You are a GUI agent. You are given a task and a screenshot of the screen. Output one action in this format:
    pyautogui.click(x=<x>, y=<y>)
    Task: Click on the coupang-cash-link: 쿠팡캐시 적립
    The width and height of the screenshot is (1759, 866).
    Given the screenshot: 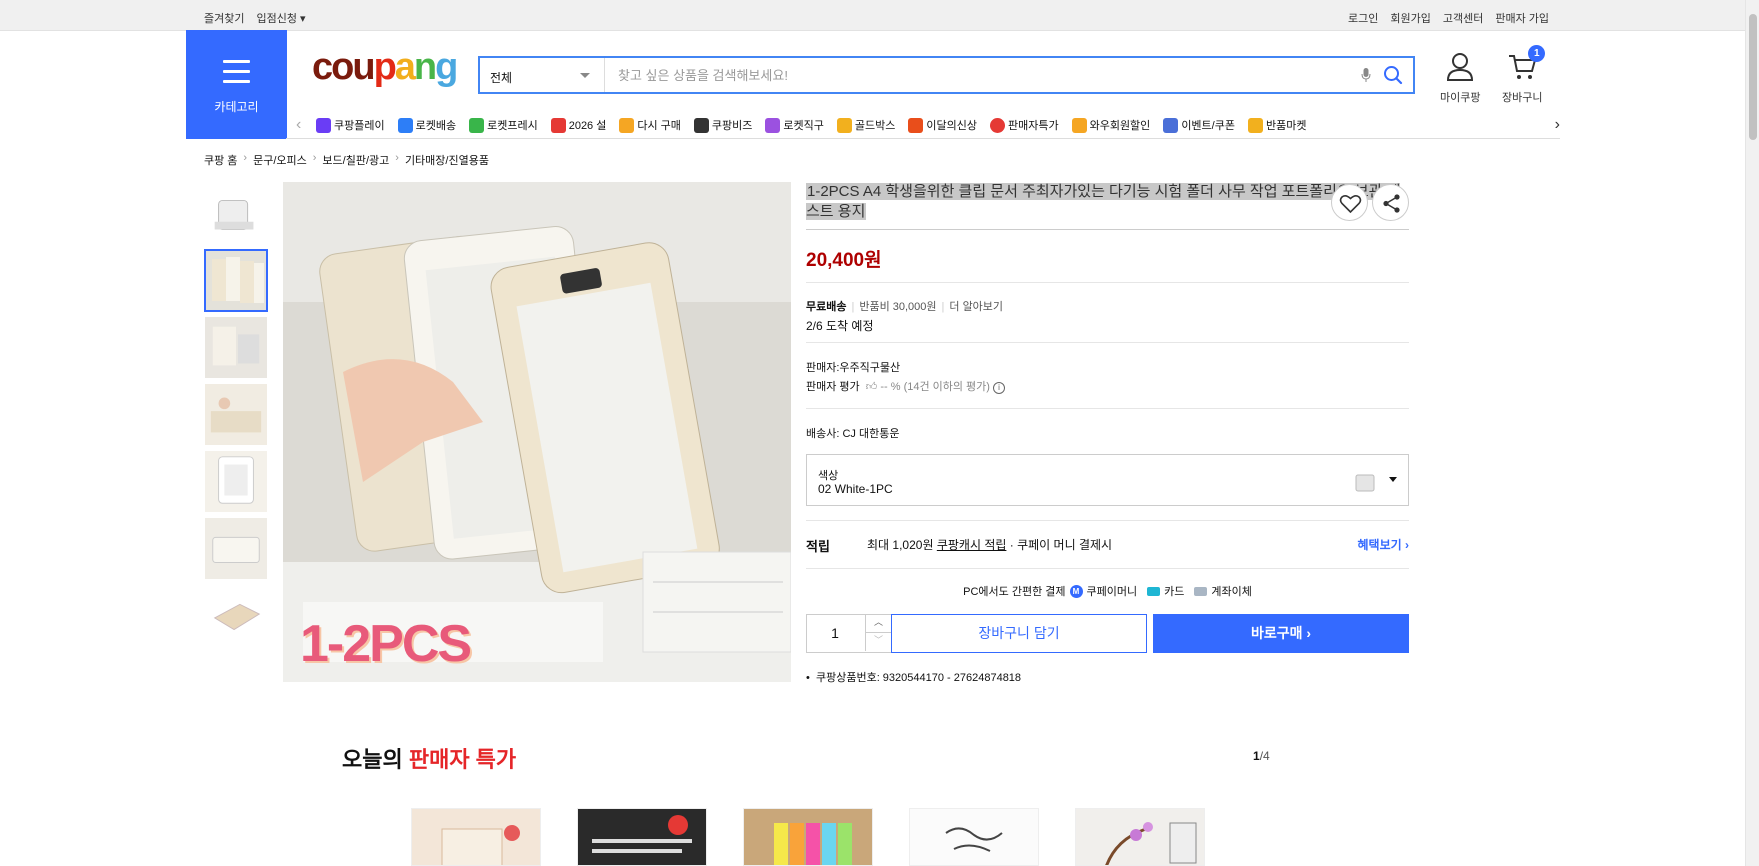 What is the action you would take?
    pyautogui.click(x=972, y=545)
    